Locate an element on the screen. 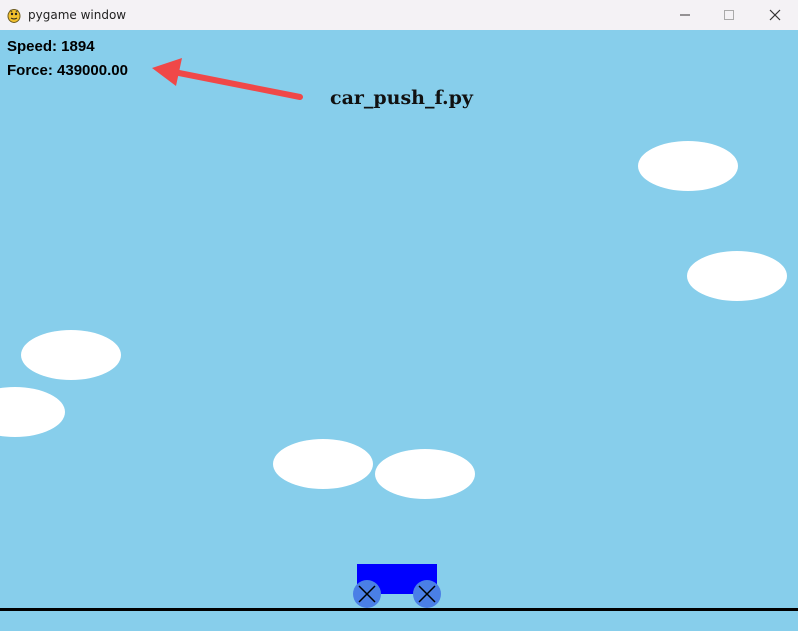 This screenshot has width=798, height=631. minimize-button is located at coordinates (685, 15).